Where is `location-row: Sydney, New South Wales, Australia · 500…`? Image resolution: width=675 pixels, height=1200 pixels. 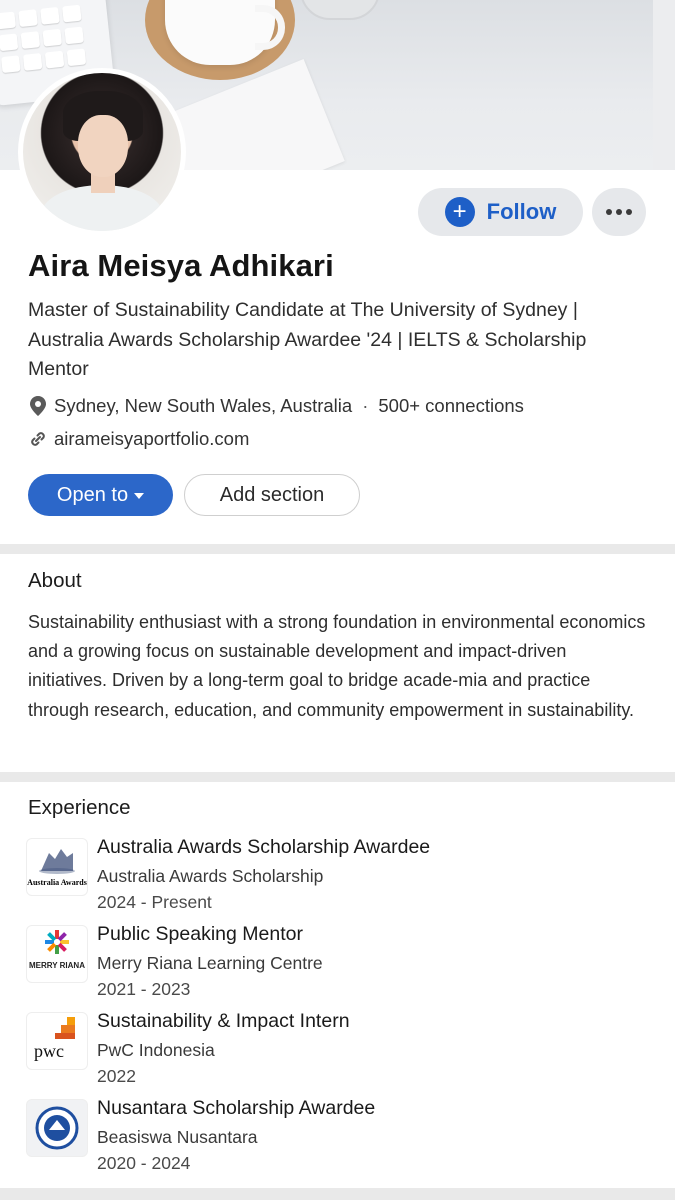 location-row: Sydney, New South Wales, Australia · 500… is located at coordinates (276, 406).